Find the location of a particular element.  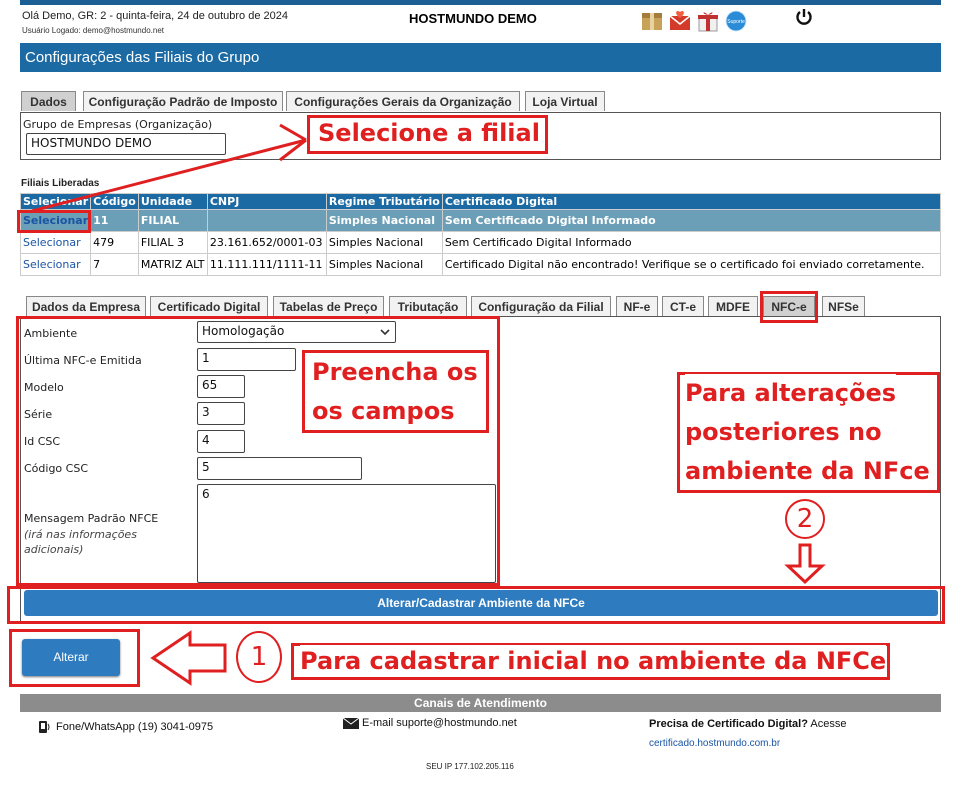

footer-ip: SEU IP 177.102.205.116 is located at coordinates (470, 766).